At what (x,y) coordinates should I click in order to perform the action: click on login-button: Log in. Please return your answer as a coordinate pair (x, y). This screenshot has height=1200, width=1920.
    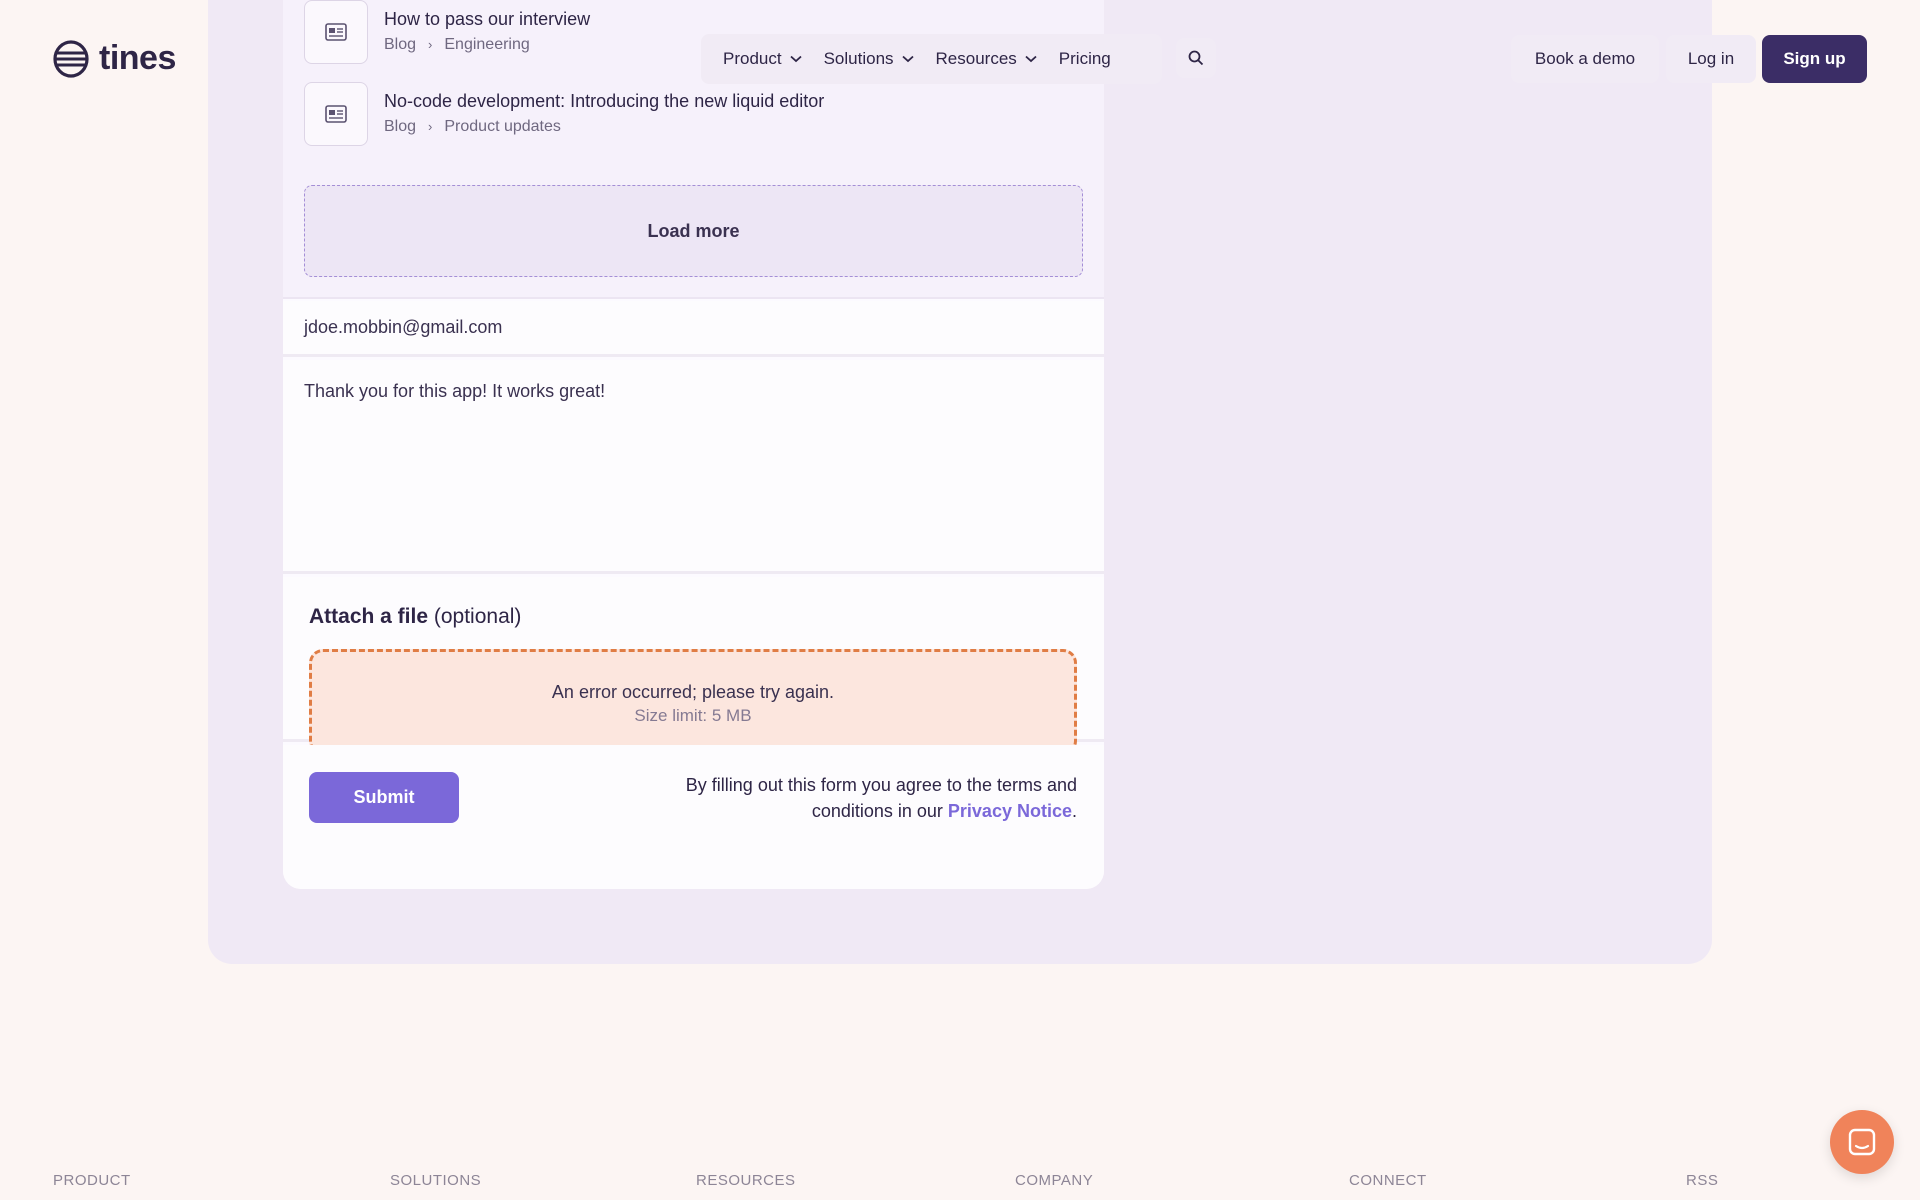
    Looking at the image, I should click on (1711, 59).